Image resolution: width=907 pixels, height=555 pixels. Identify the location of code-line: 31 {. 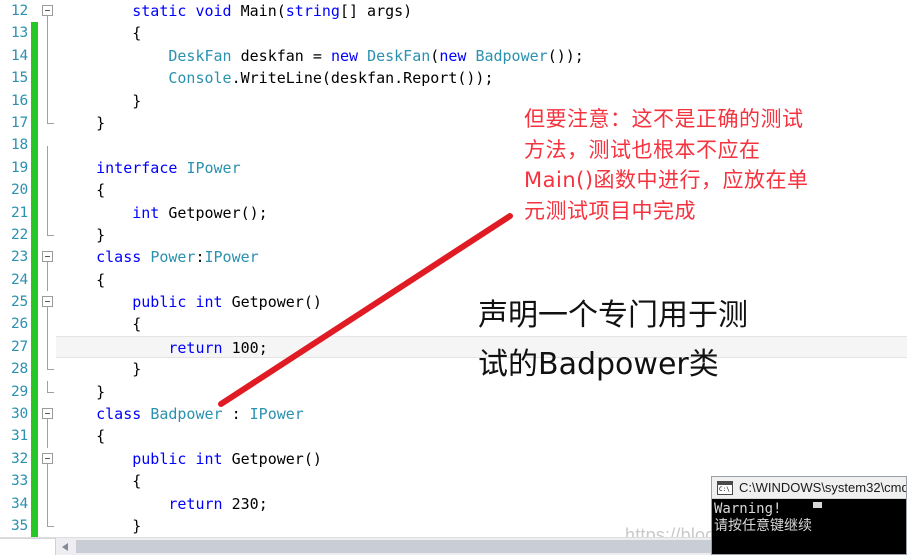
(453, 436).